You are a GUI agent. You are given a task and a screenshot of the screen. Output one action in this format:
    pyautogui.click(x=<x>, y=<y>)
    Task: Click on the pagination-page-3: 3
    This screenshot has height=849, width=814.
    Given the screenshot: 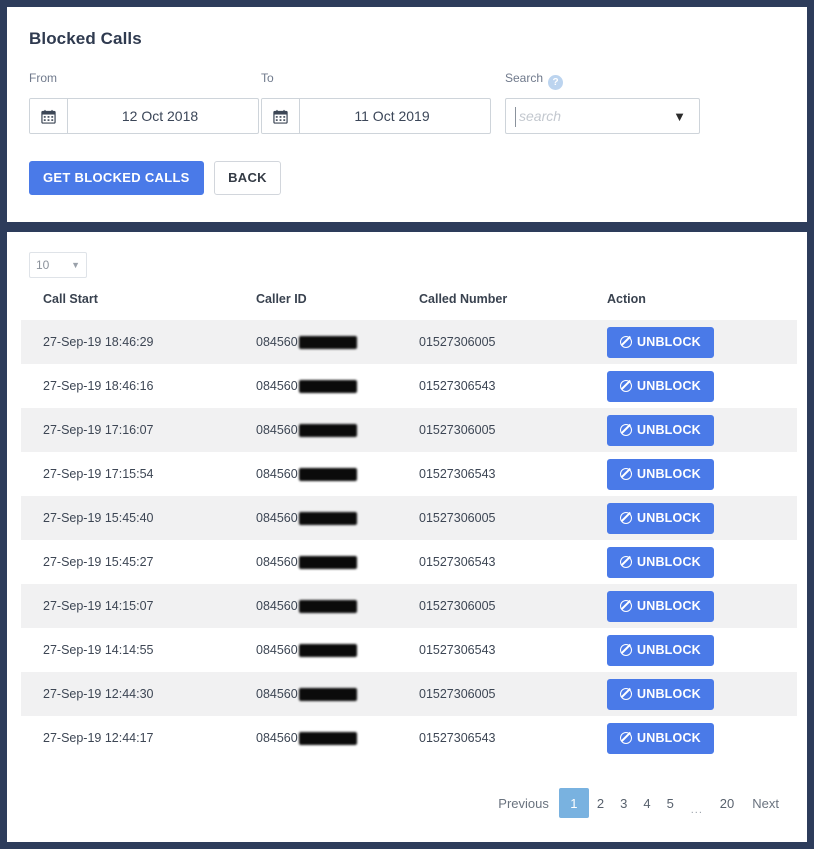 What is the action you would take?
    pyautogui.click(x=623, y=803)
    